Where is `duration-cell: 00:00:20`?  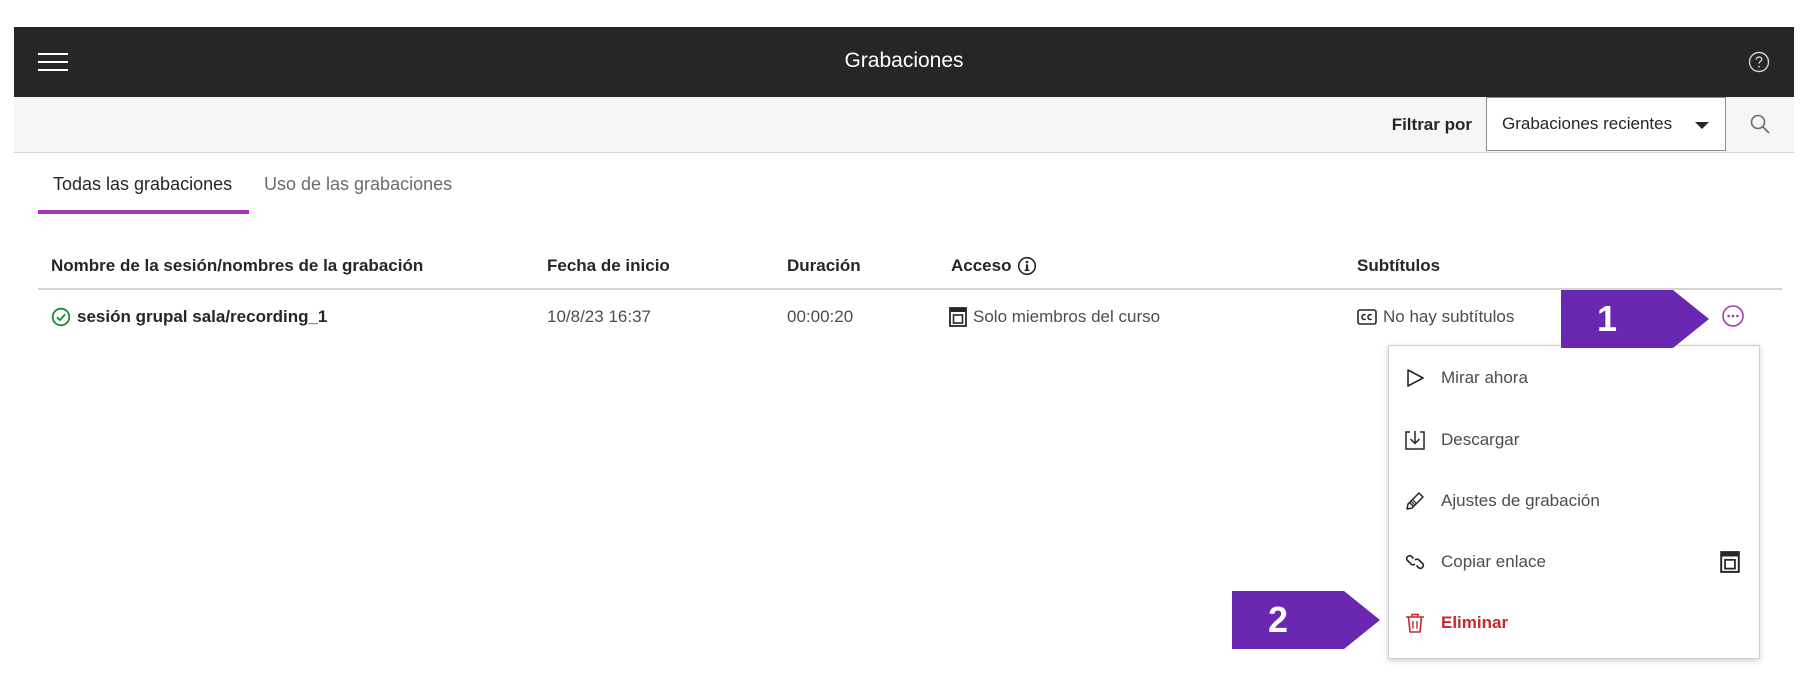
duration-cell: 00:00:20 is located at coordinates (820, 316).